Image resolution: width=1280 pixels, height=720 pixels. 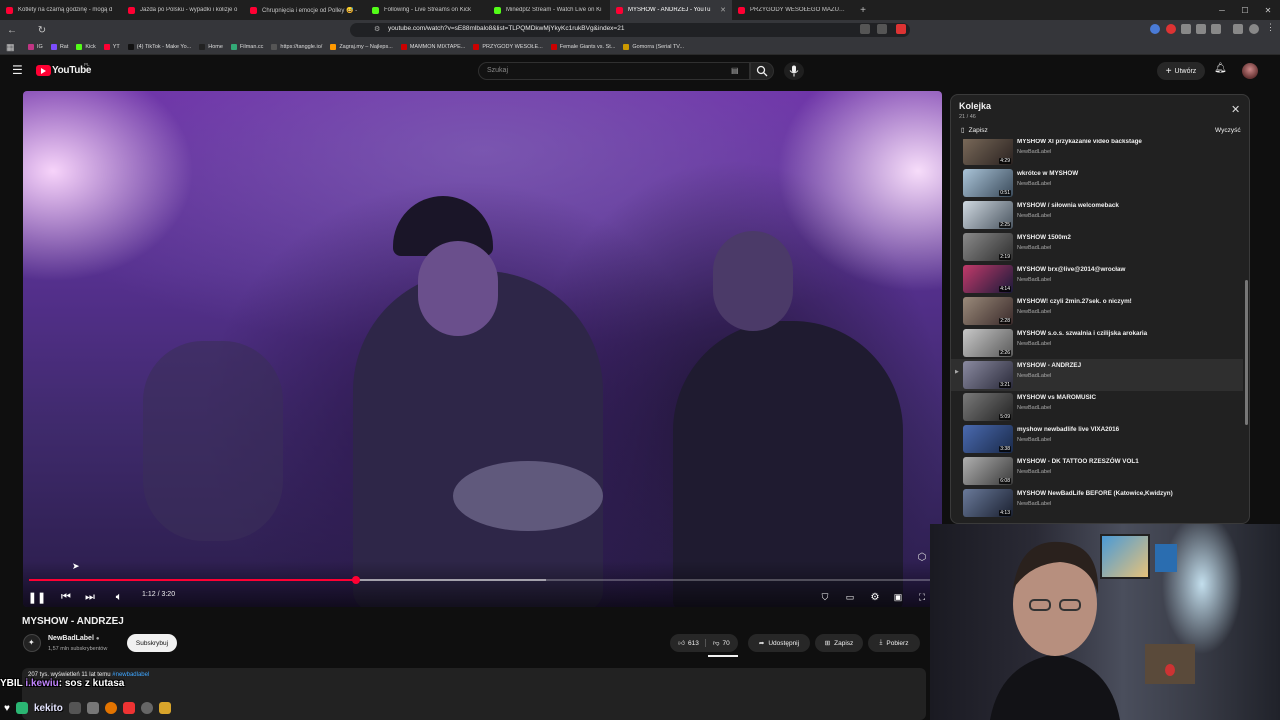 I want to click on reload-icon: ↻, so click(x=42, y=30).